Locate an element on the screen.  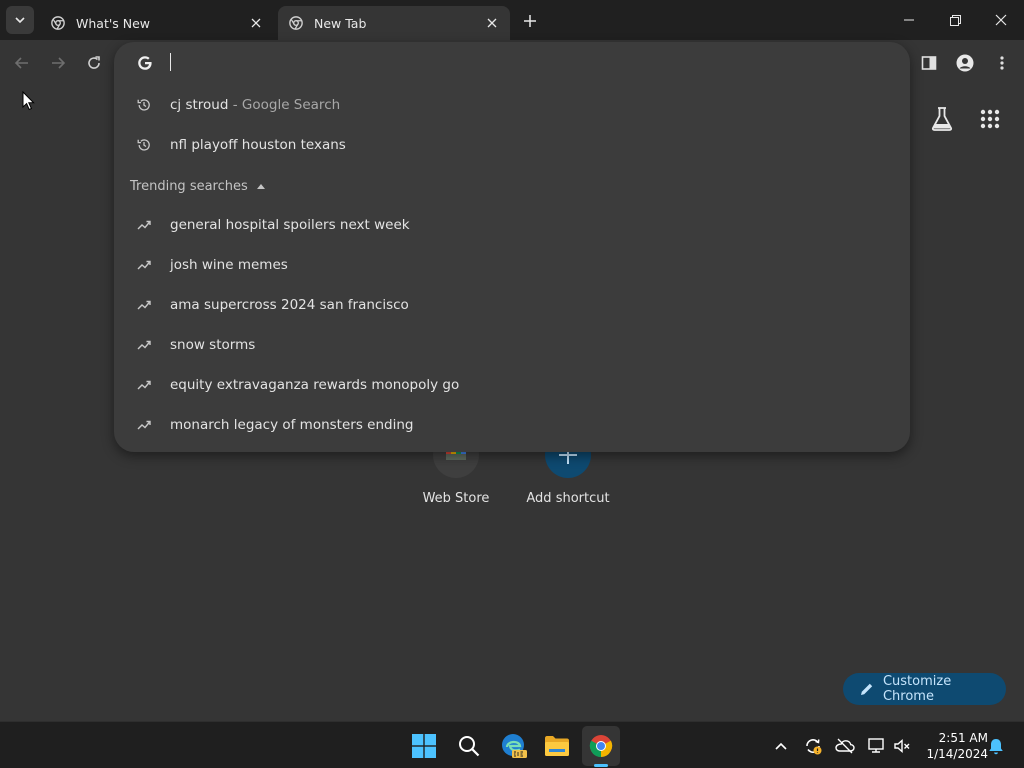
bell-icon is located at coordinates (996, 746).